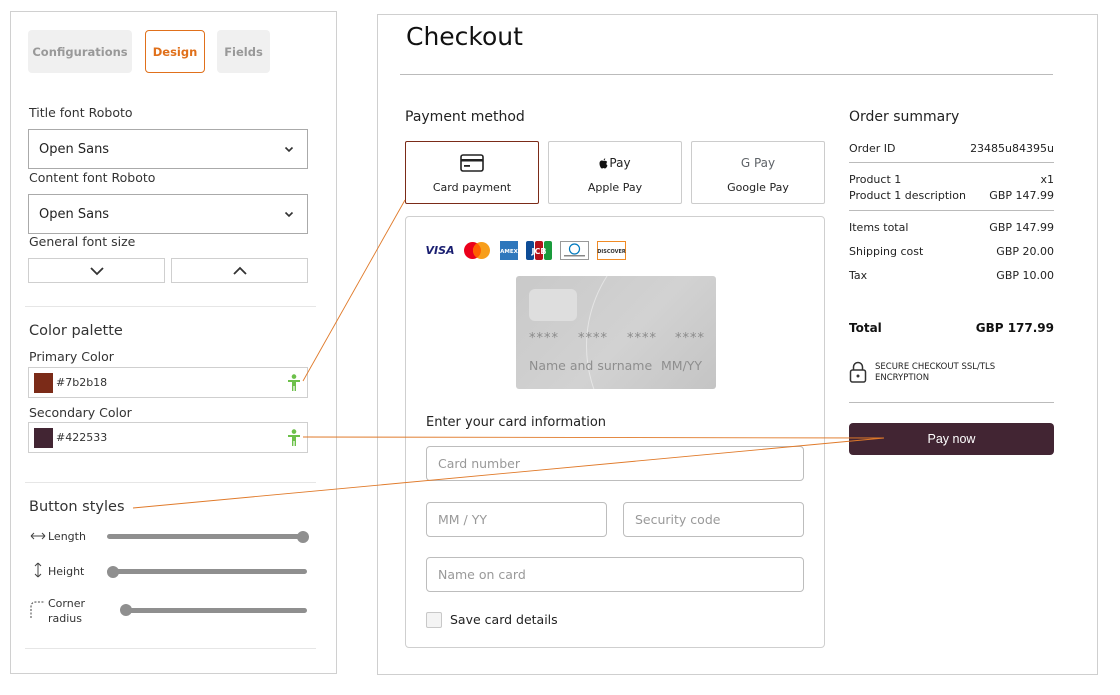 This screenshot has height=695, width=1120. I want to click on expiry-input: MM / YY, so click(516, 519).